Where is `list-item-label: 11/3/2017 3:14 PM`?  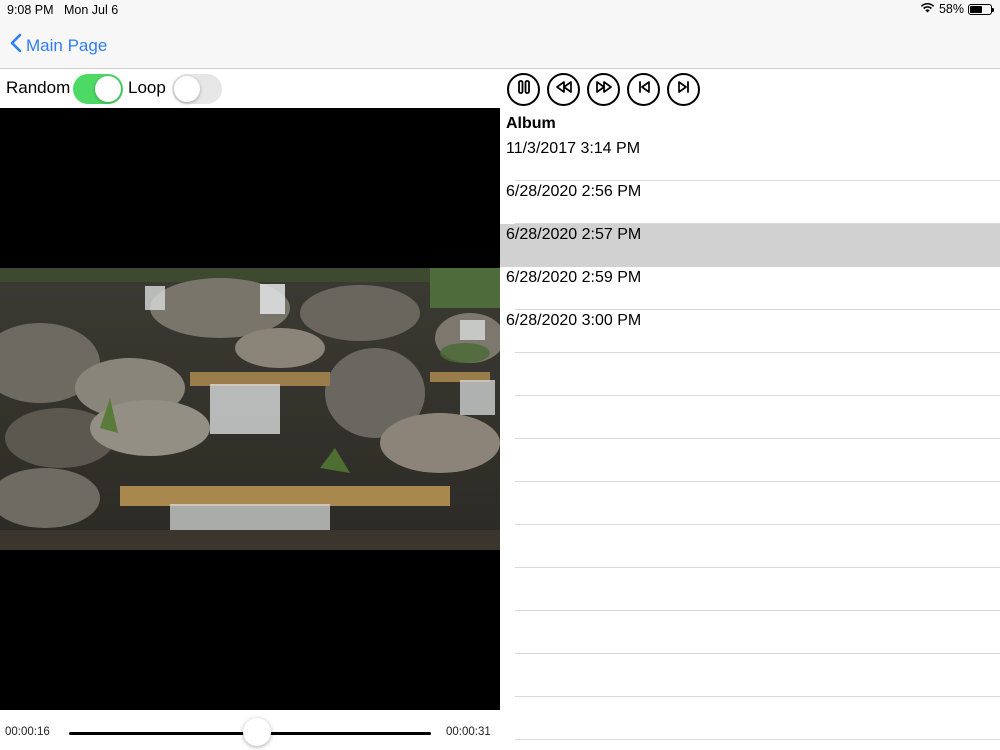
list-item-label: 11/3/2017 3:14 PM is located at coordinates (573, 148).